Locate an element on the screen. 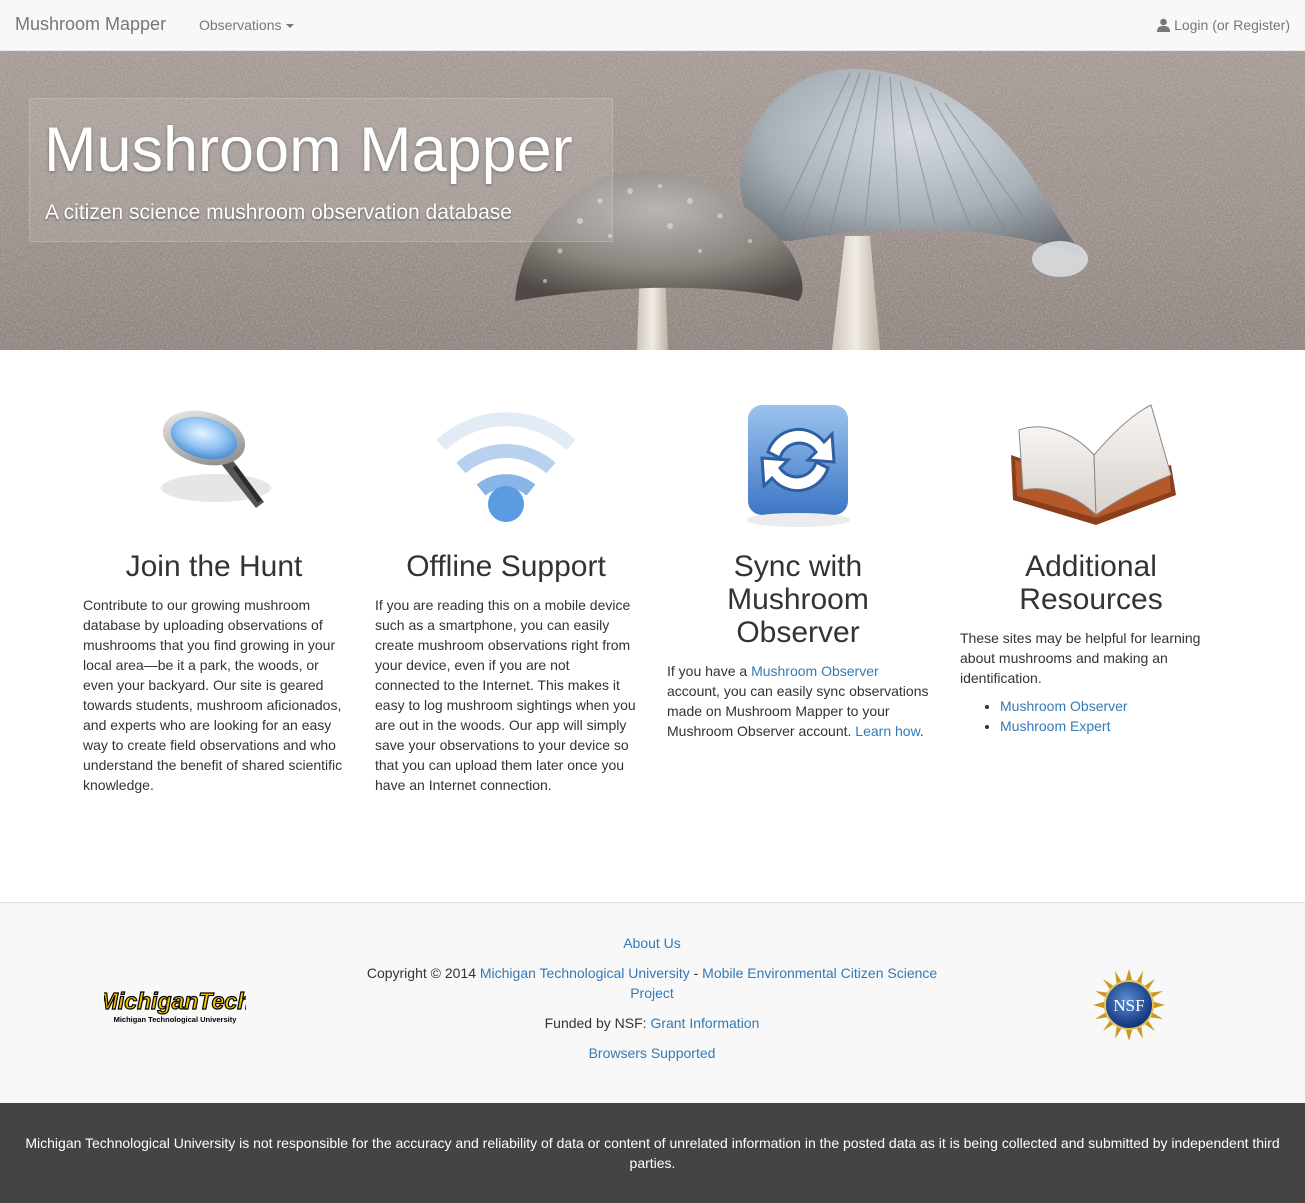 This screenshot has width=1305, height=1203. login-link: Login (or Register) is located at coordinates (1223, 25).